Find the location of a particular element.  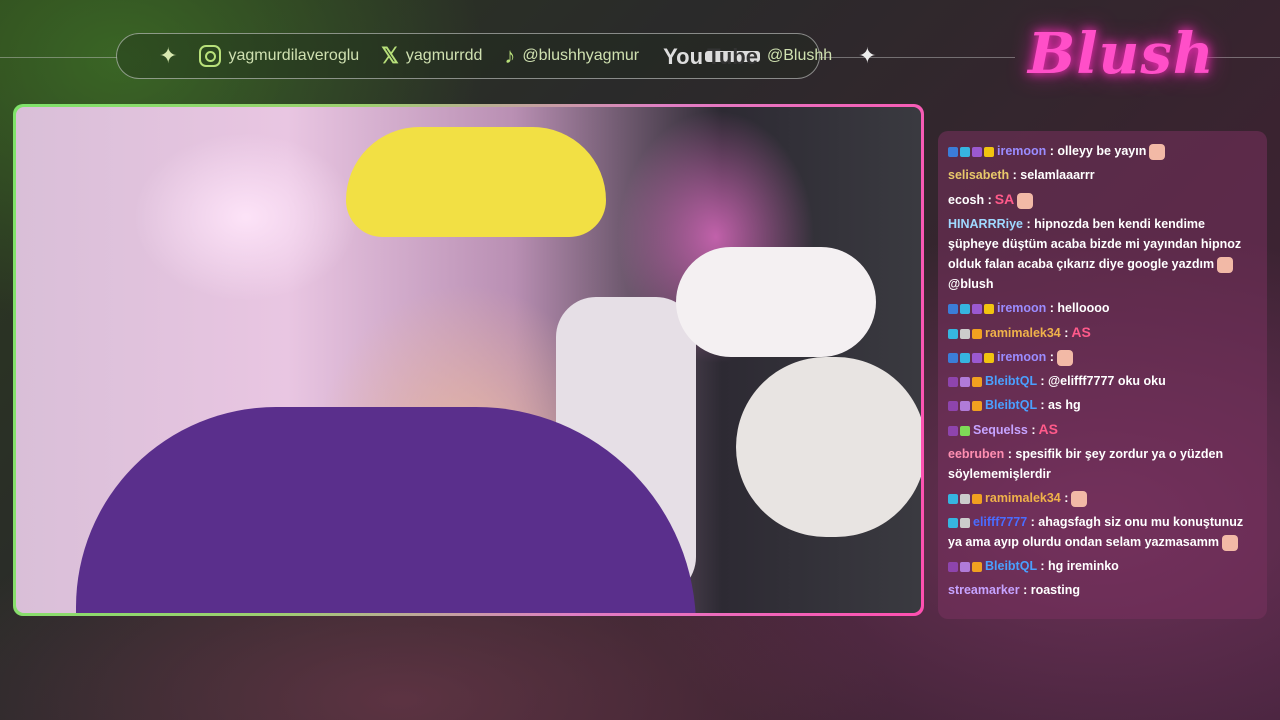

chat-username: ecosh is located at coordinates (966, 200).